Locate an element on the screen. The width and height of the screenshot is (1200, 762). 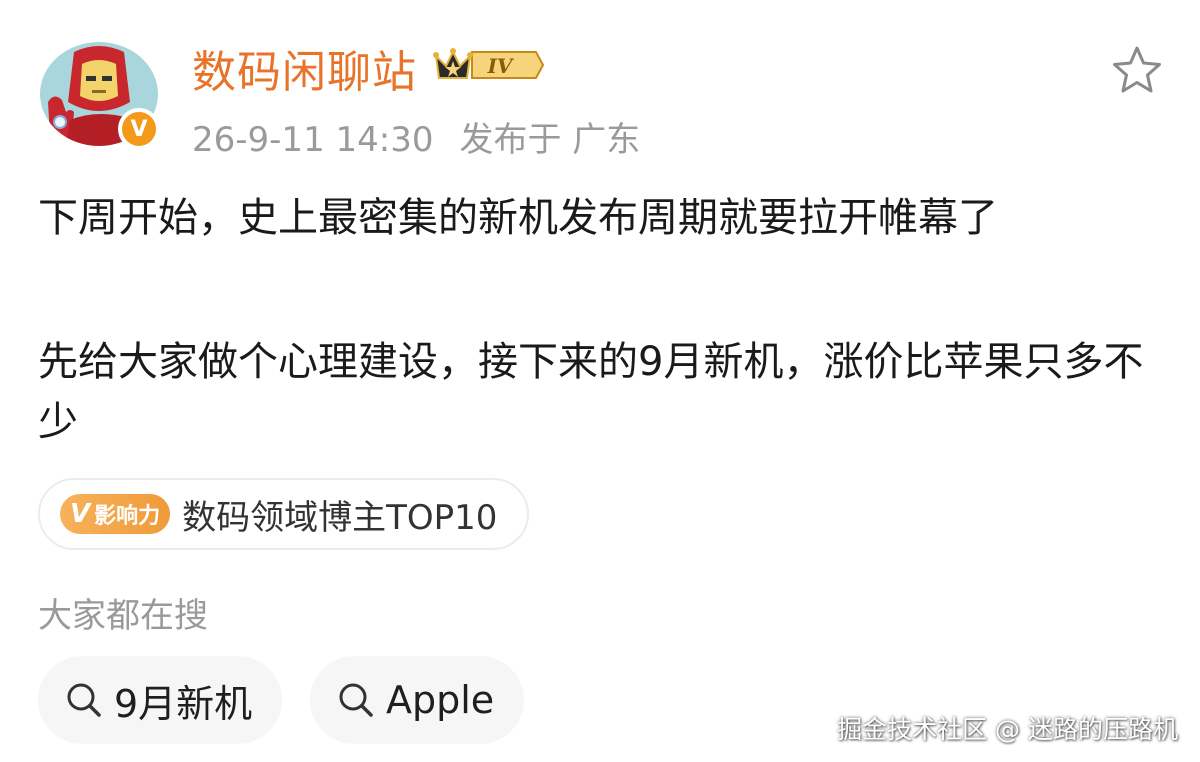
favorite-star-icon is located at coordinates (1137, 71).